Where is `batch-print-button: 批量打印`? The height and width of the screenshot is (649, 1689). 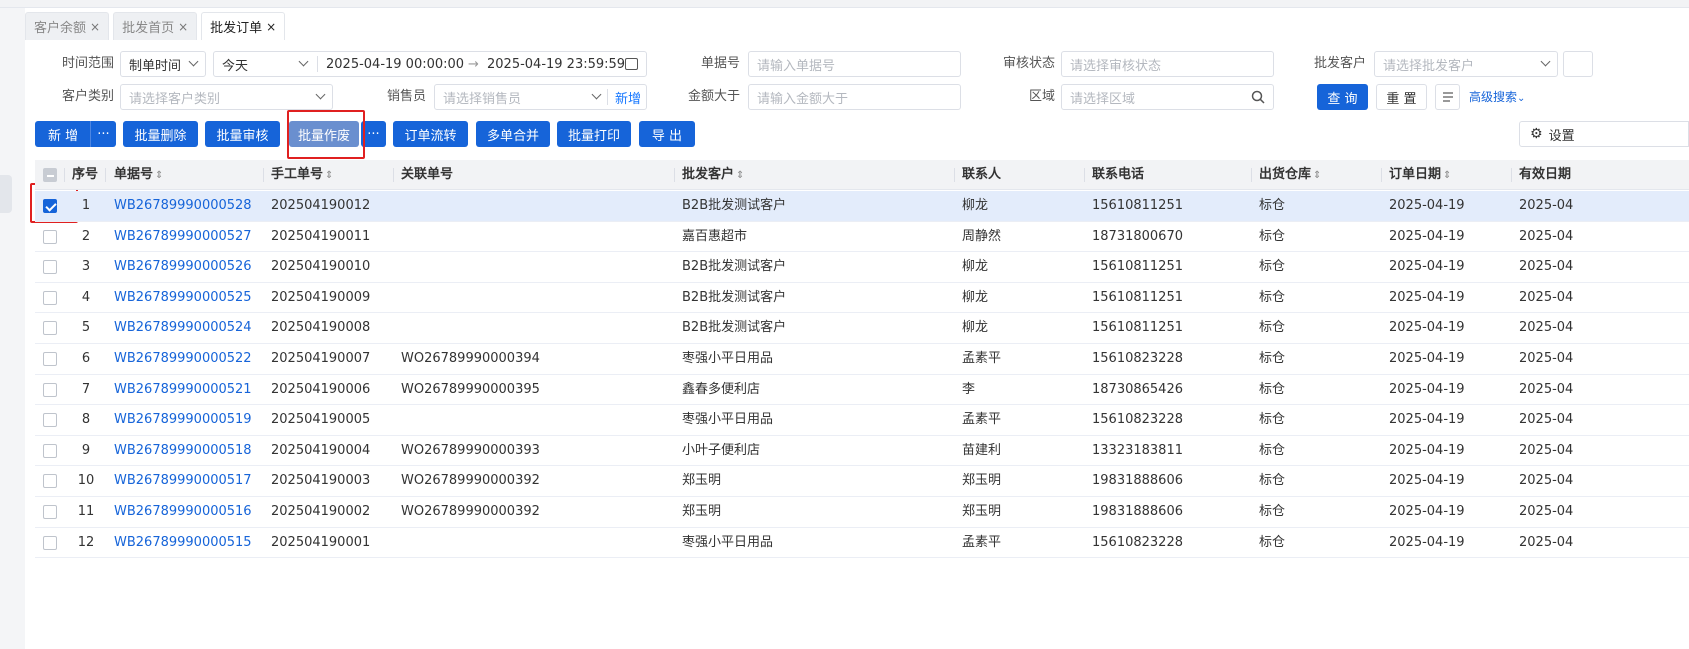 batch-print-button: 批量打印 is located at coordinates (594, 134).